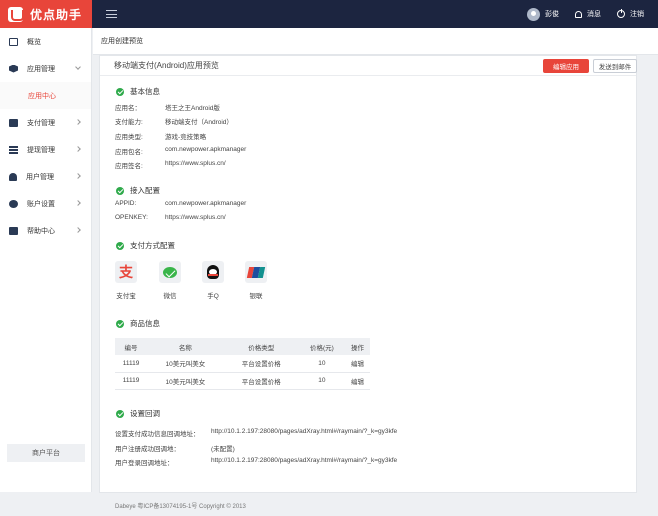  I want to click on section-title: 接入配置, so click(145, 190).